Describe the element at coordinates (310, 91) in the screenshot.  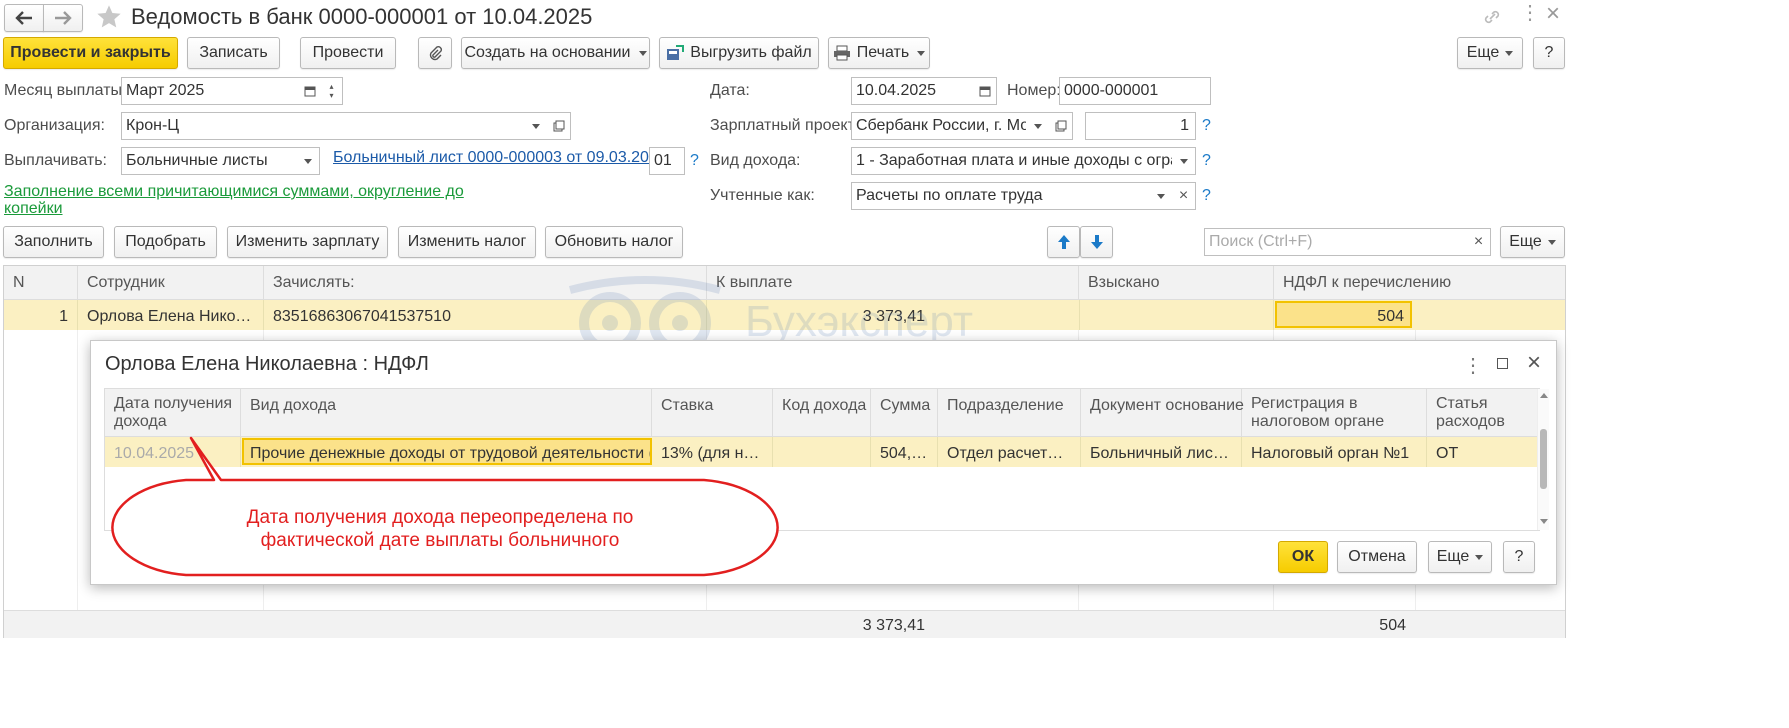
I see `calendar-button` at that location.